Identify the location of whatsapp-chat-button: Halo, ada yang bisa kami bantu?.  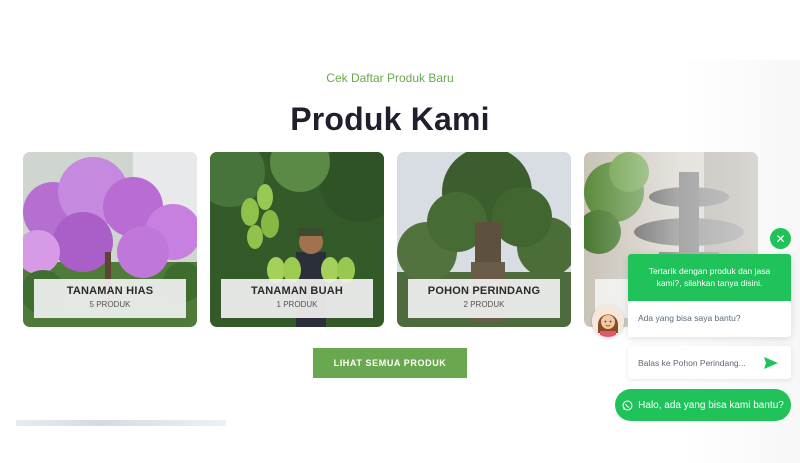
(703, 405).